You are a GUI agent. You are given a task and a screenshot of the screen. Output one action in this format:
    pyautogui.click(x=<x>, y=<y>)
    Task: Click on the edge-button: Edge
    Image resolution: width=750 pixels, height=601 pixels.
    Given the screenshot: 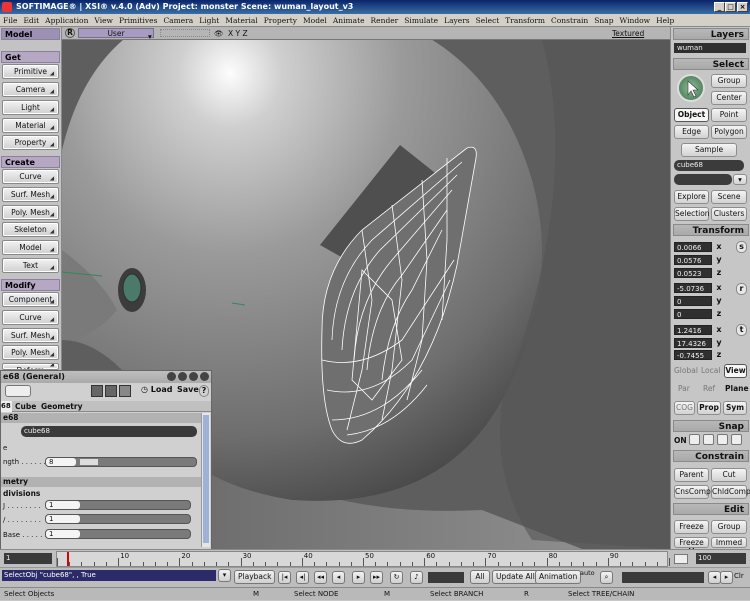 What is the action you would take?
    pyautogui.click(x=691, y=132)
    